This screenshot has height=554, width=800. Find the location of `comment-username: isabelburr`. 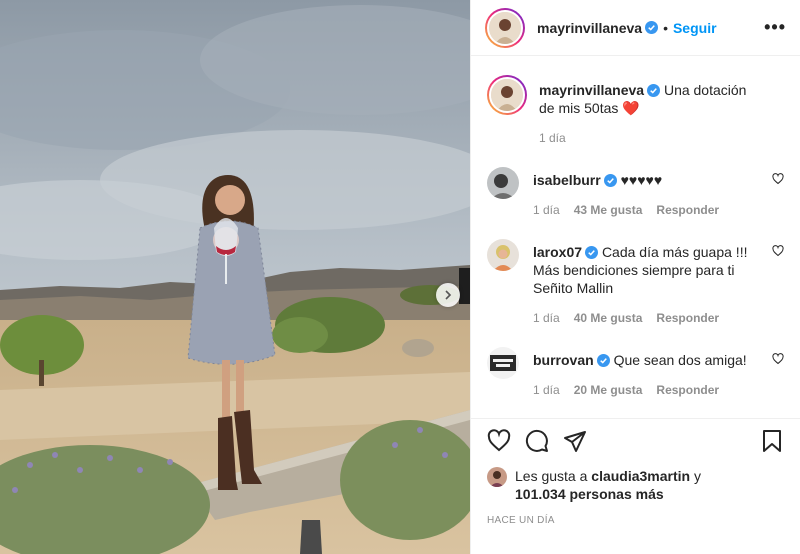

comment-username: isabelburr is located at coordinates (567, 180).